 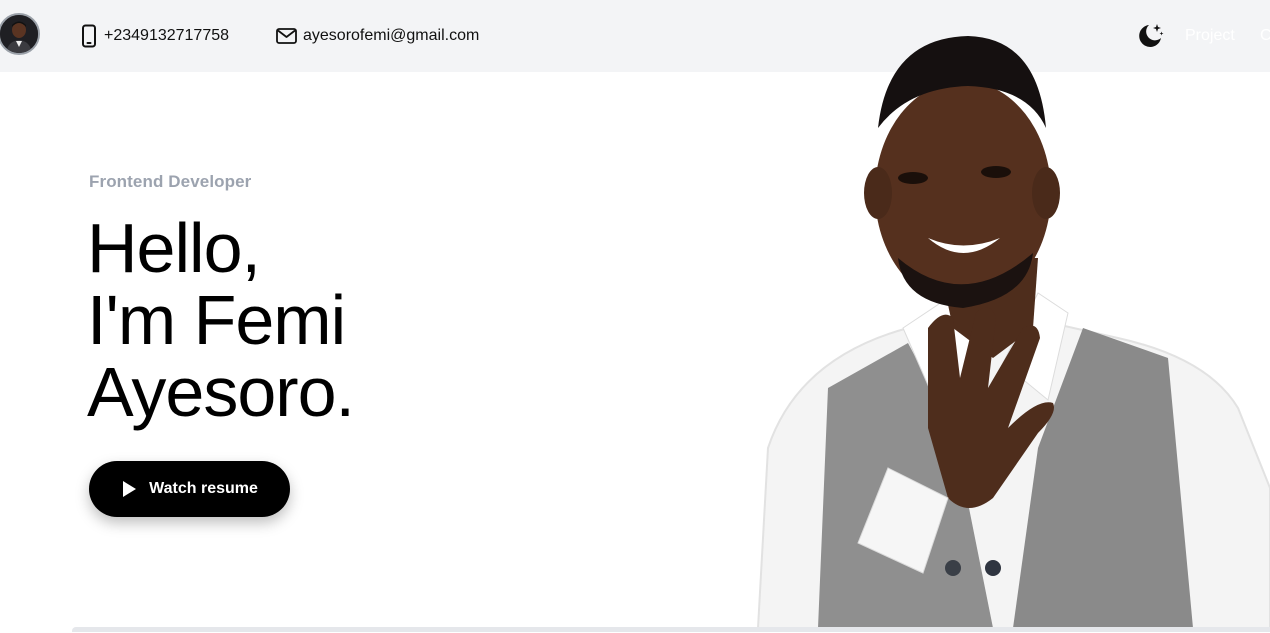 What do you see at coordinates (174, 248) in the screenshot?
I see `headline-line-1: Hello,` at bounding box center [174, 248].